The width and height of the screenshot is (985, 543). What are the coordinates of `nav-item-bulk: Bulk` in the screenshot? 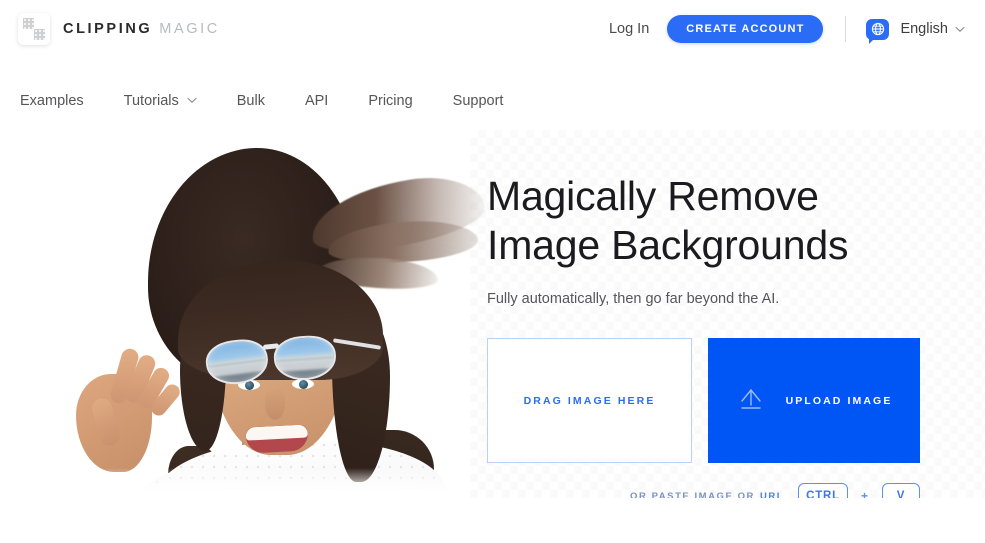 It's located at (251, 101).